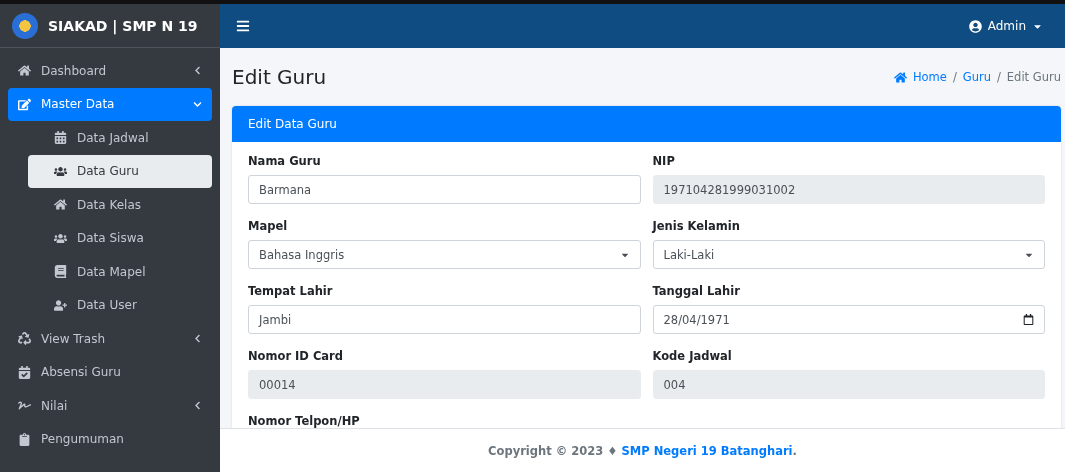 Image resolution: width=1065 pixels, height=472 pixels. I want to click on date-field: 28/04/1971, so click(848, 319).